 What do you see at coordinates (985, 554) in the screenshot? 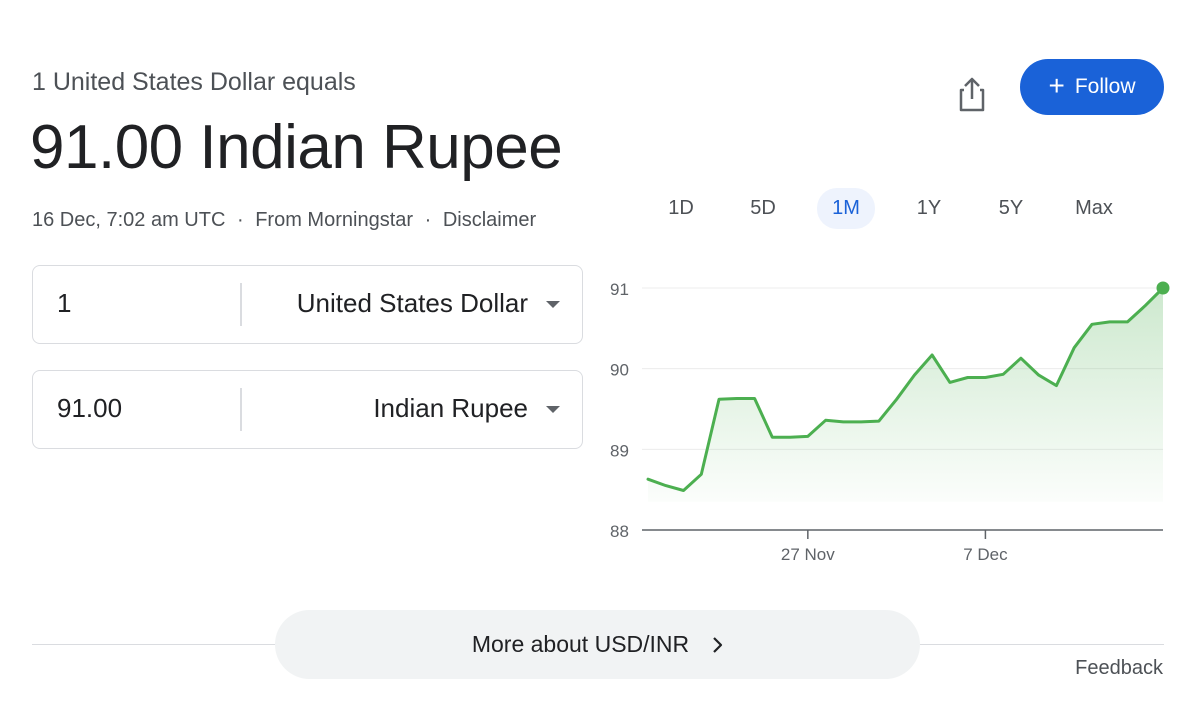
I see `x-tick-label: 7 Dec` at bounding box center [985, 554].